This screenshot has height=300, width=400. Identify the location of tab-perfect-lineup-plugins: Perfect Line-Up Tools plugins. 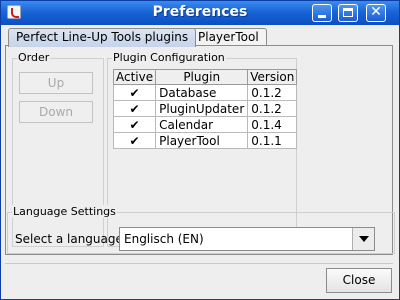
(102, 37).